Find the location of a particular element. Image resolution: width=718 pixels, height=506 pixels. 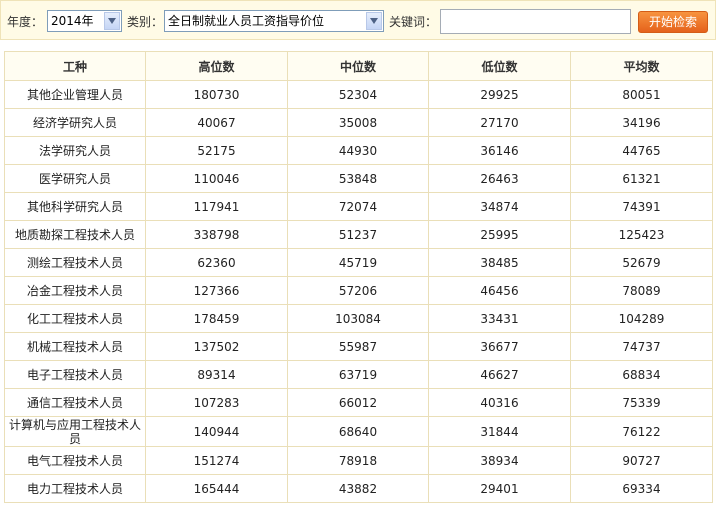

table-row: 机械工程技术人员 137502 55987 36677 74737 is located at coordinates (358, 346).